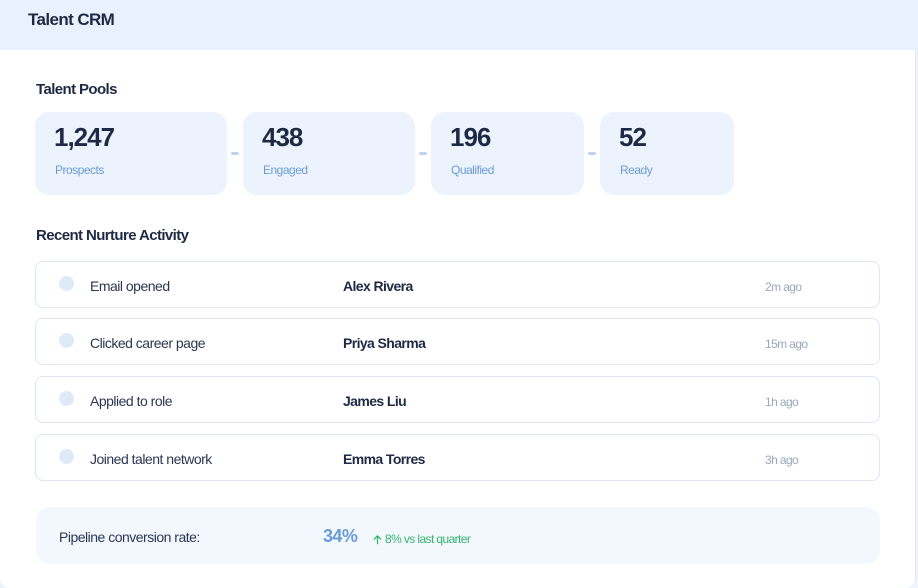  I want to click on conversion-value: 34%, so click(340, 536).